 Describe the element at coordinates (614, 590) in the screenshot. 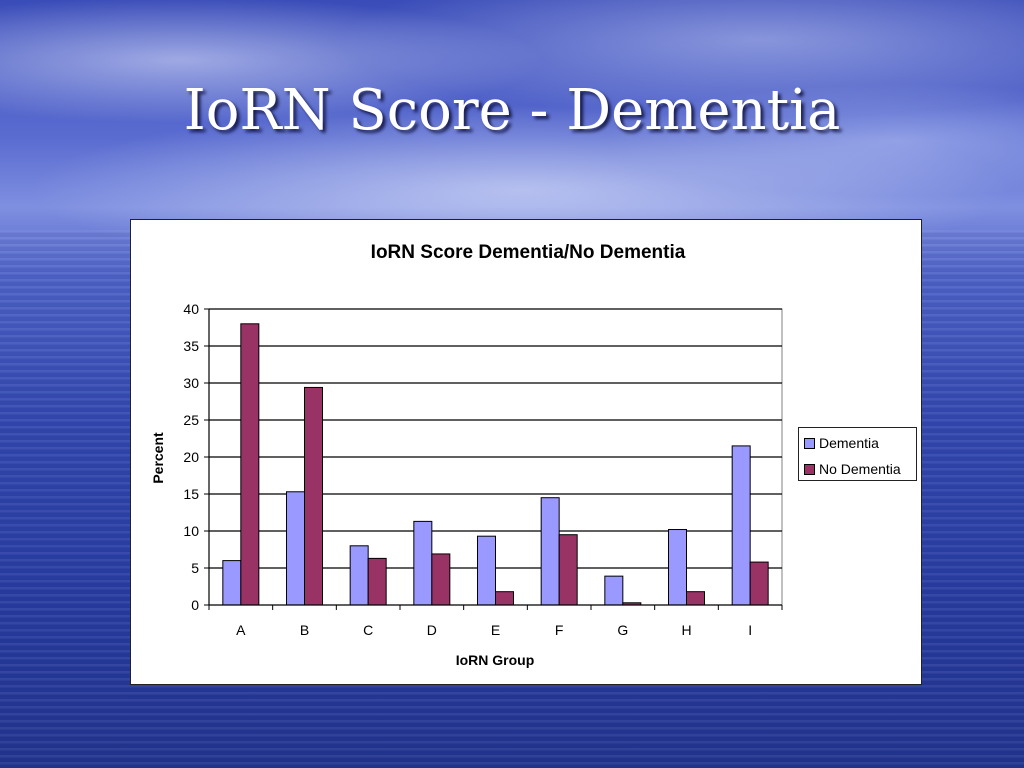

I see `bar-dementia-G` at that location.